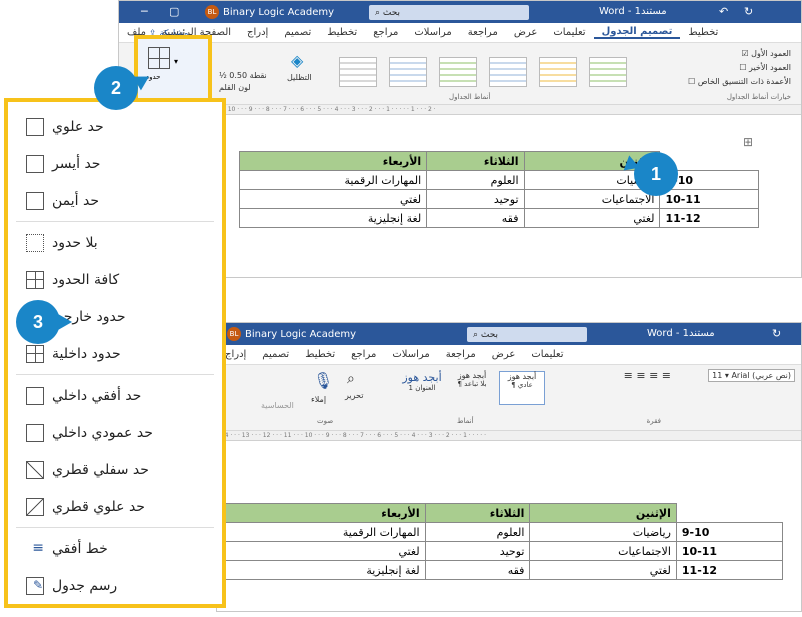 The width and height of the screenshot is (802, 617). Describe the element at coordinates (235, 87) in the screenshot. I see `pen-color-button: لون القلم` at that location.